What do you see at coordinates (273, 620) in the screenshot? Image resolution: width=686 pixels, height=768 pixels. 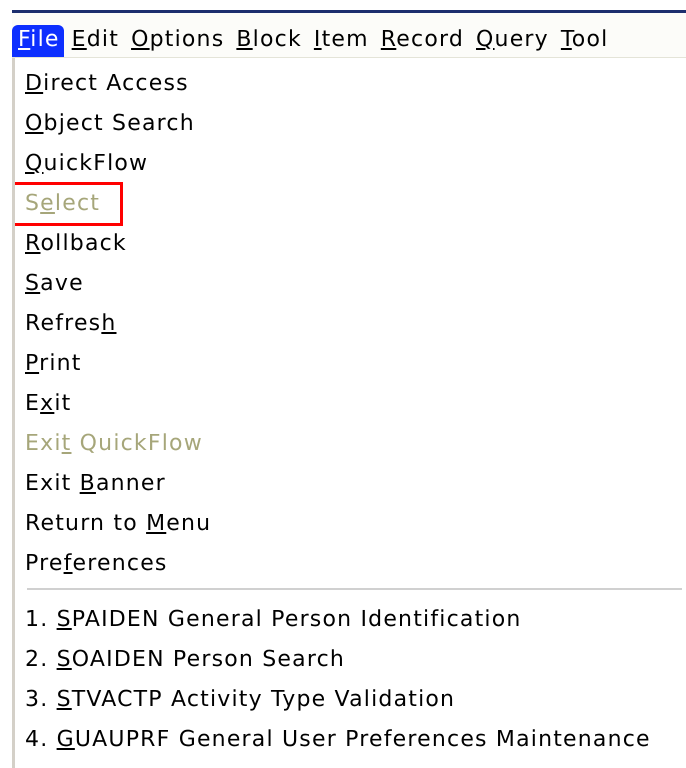 I see `menu-item: 1. SPAIDEN General Person Identification` at bounding box center [273, 620].